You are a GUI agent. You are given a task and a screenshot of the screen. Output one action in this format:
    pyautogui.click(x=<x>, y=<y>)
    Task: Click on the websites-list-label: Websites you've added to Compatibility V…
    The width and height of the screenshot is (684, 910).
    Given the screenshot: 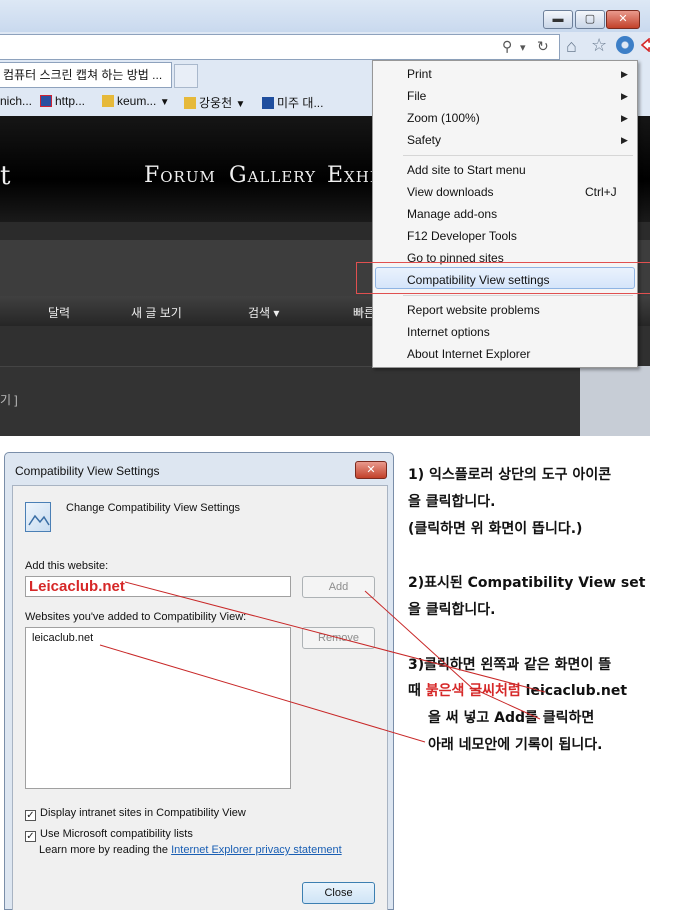 What is the action you would take?
    pyautogui.click(x=136, y=617)
    